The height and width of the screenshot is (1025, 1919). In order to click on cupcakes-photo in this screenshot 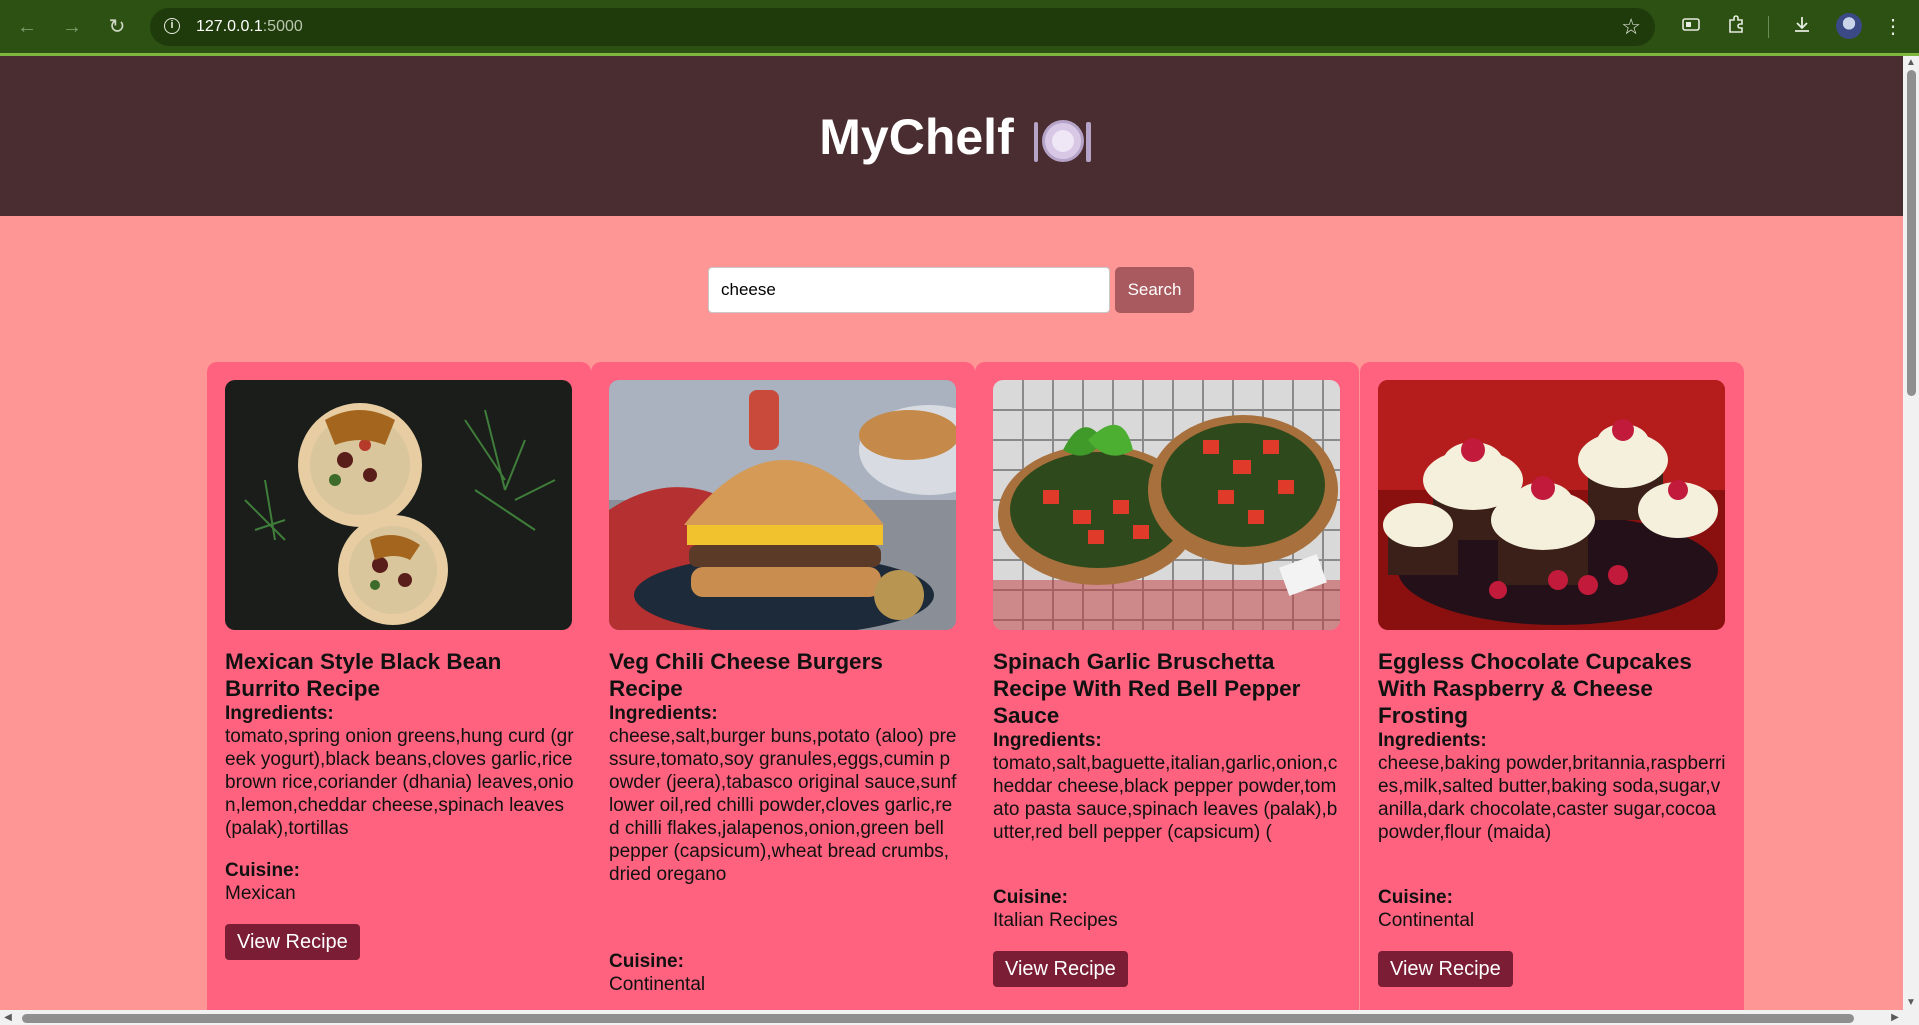, I will do `click(1551, 505)`.